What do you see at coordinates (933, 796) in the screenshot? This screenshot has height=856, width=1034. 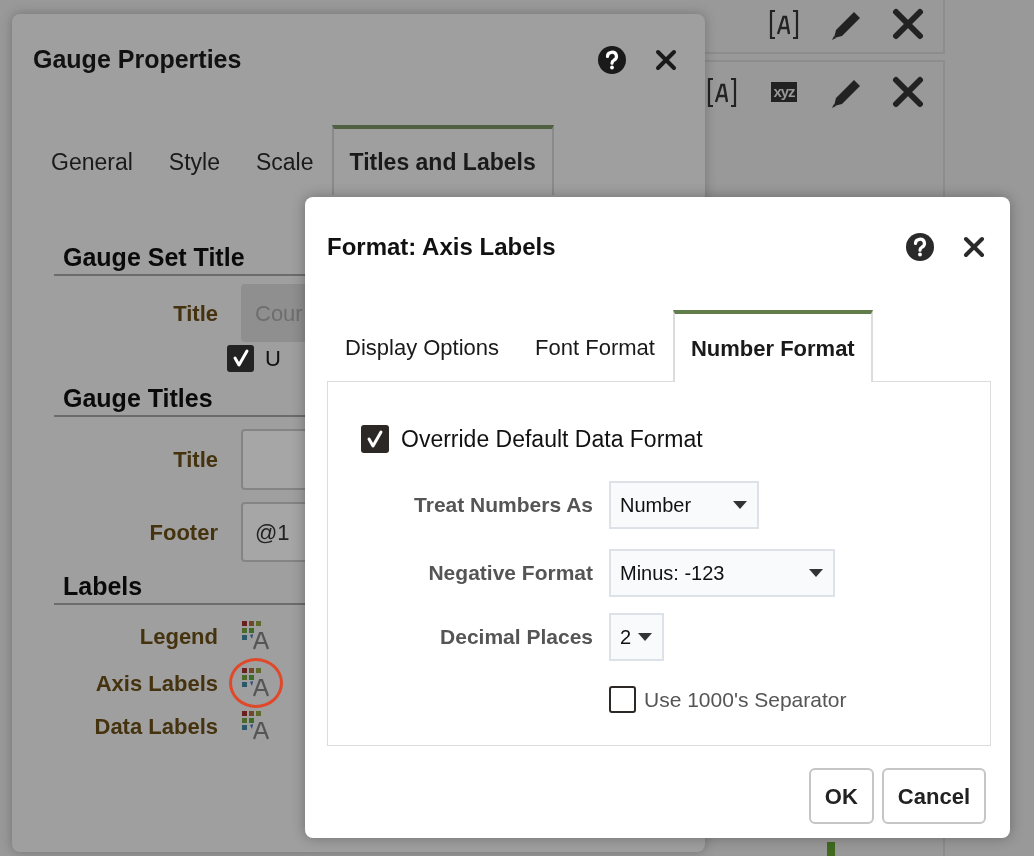 I see `cancel-button: Cancel` at bounding box center [933, 796].